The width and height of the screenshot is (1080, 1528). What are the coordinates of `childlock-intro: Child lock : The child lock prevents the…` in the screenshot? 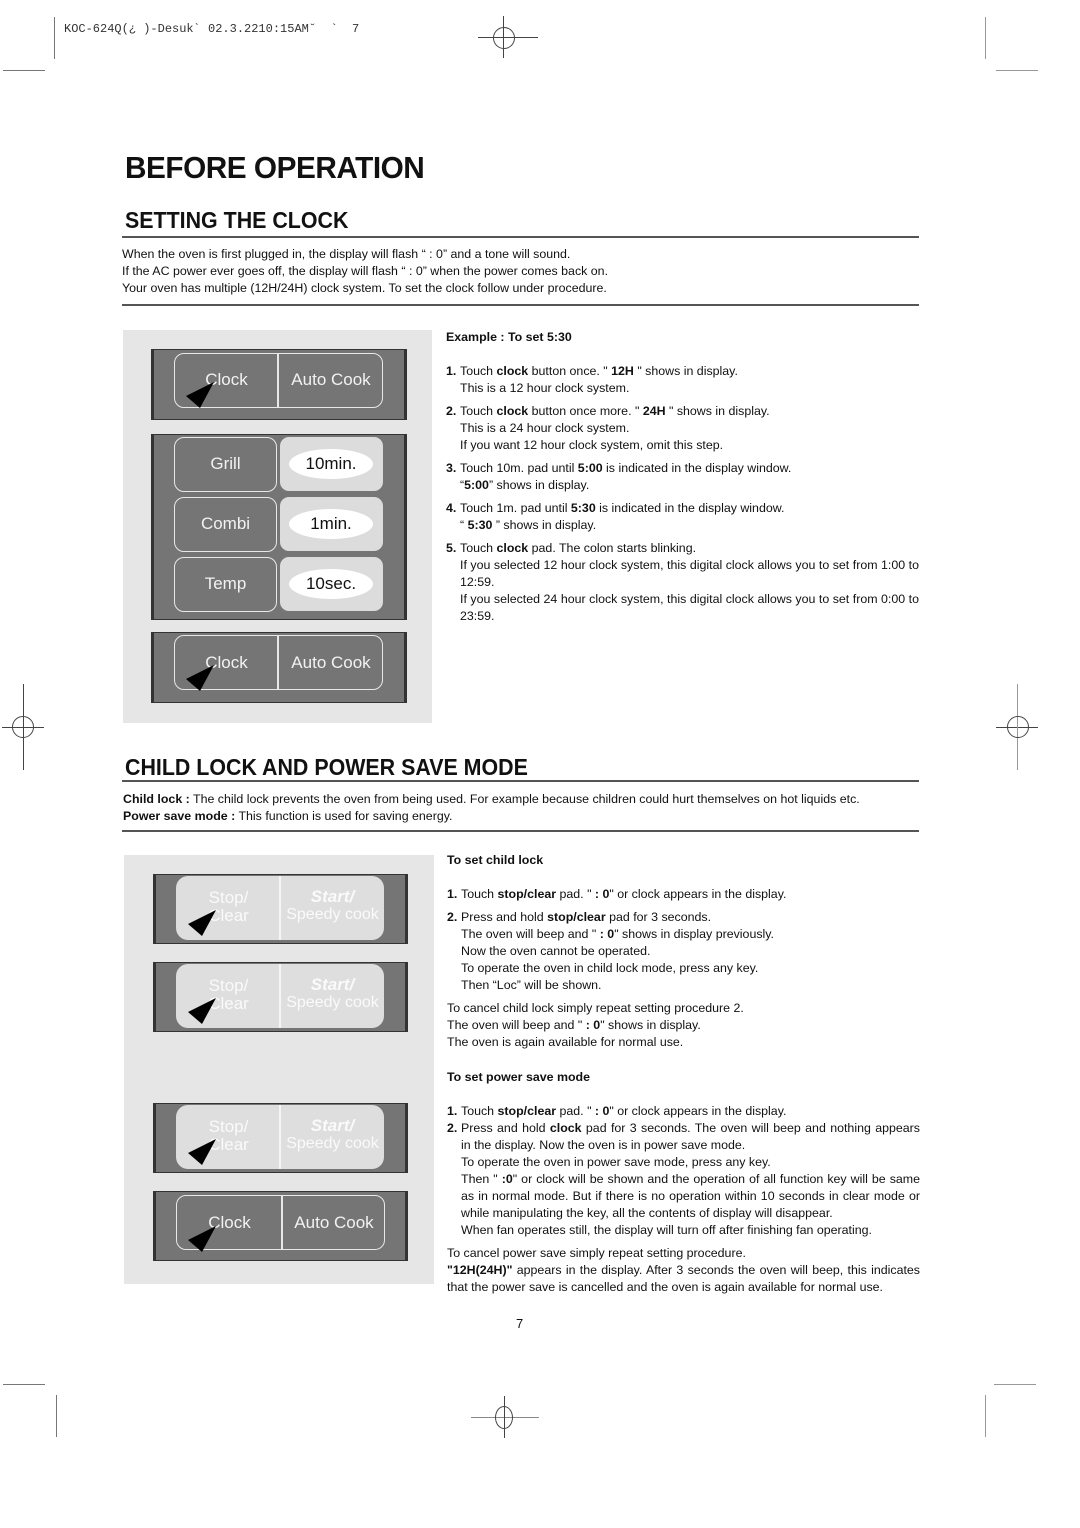 It's located at (491, 807).